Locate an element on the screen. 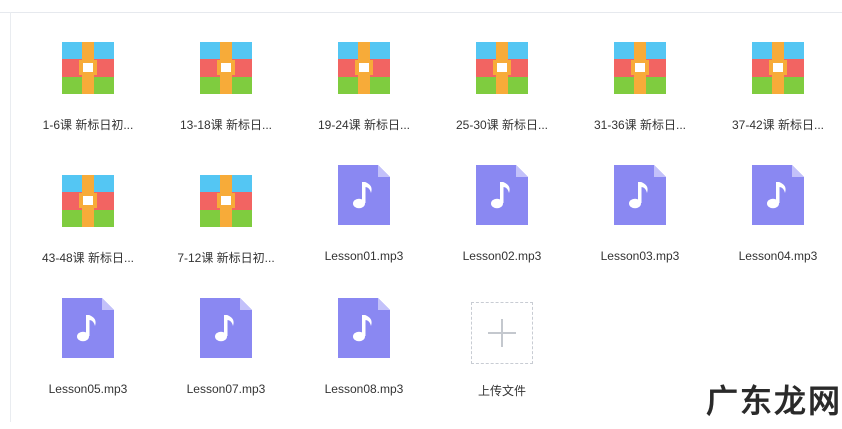 The height and width of the screenshot is (429, 842). file-tile: Lesson03.mp3 is located at coordinates (640, 229).